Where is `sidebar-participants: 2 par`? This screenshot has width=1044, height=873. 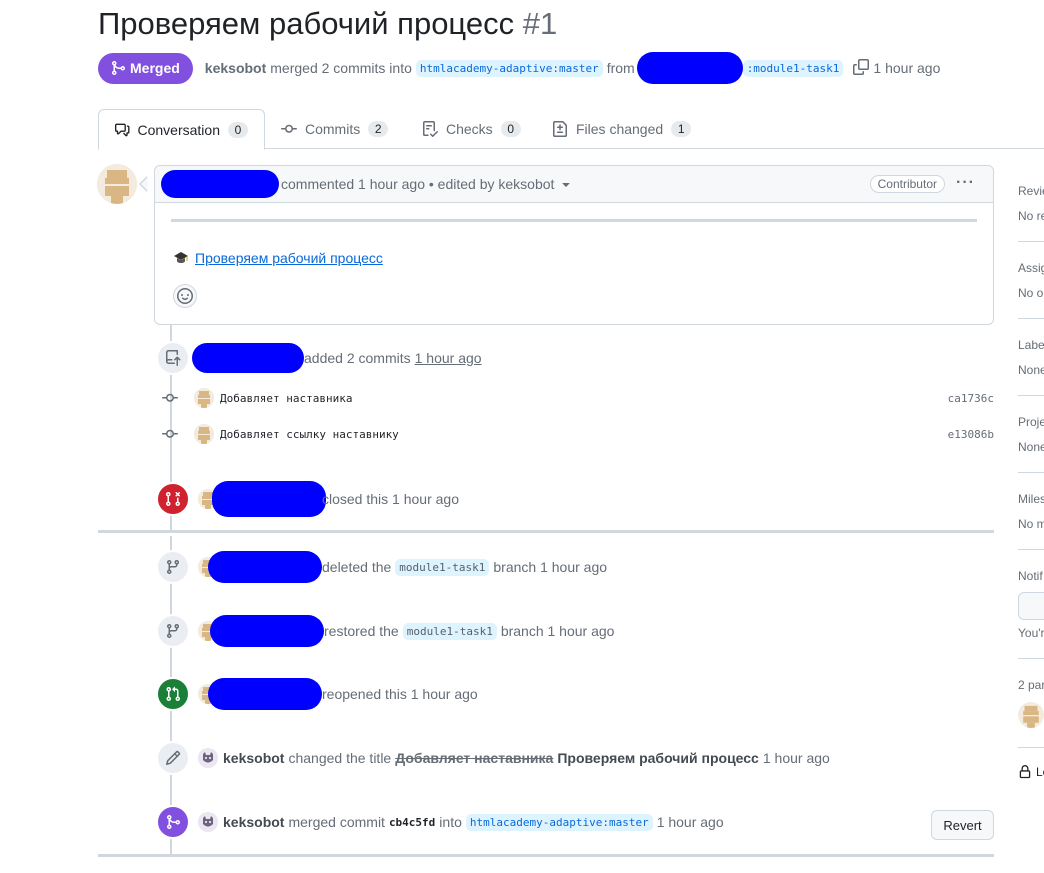 sidebar-participants: 2 par is located at coordinates (1031, 703).